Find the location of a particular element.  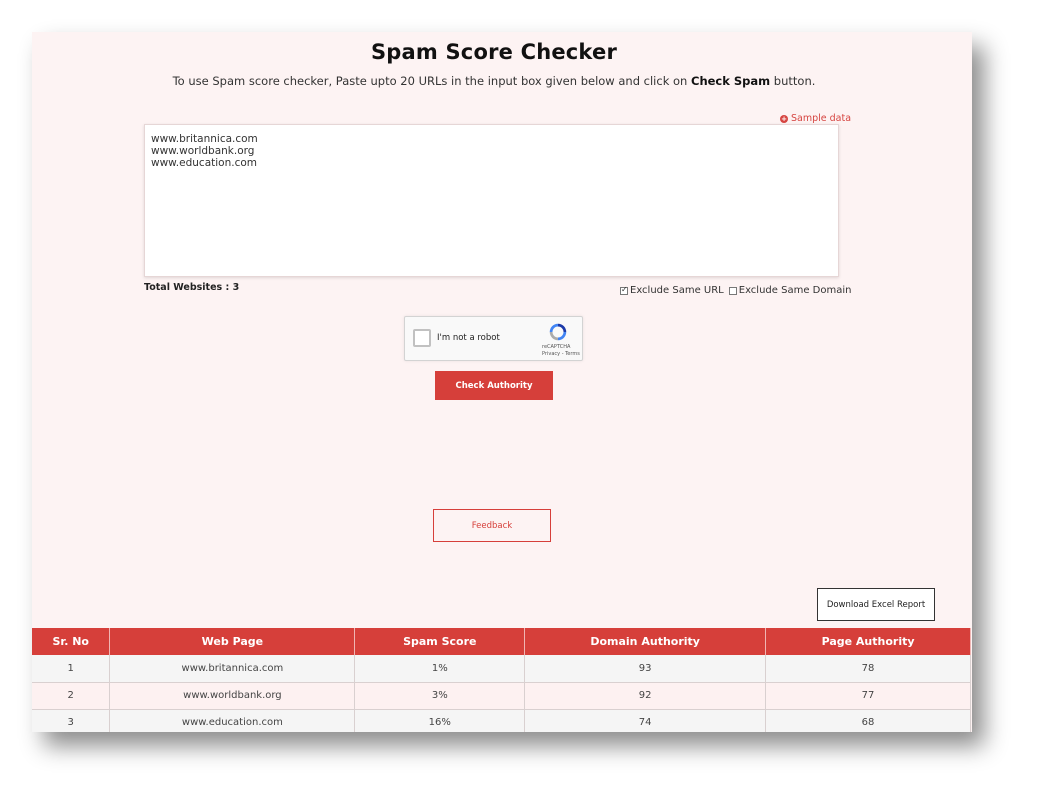

recaptcha-checkbox is located at coordinates (422, 338).